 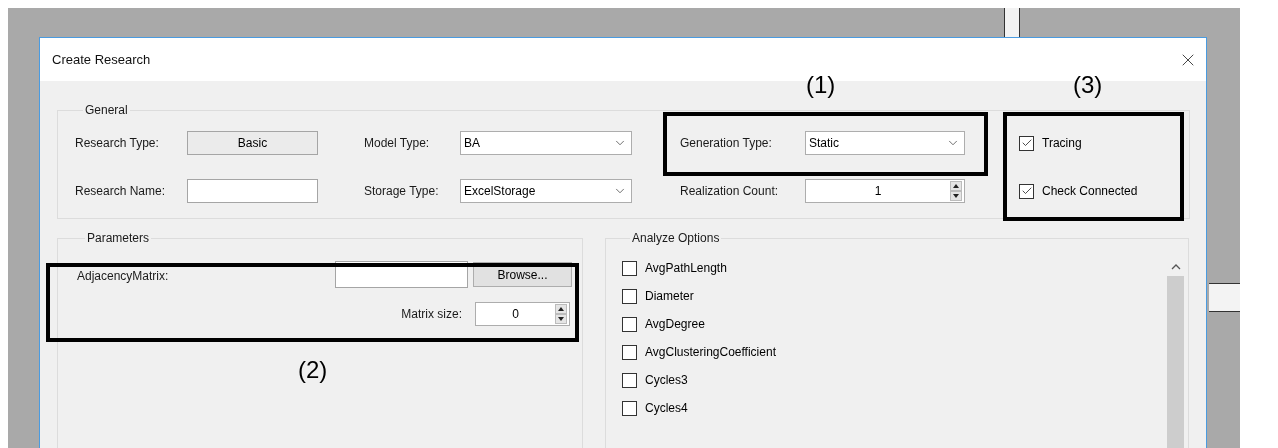 What do you see at coordinates (666, 408) in the screenshot?
I see `checkbox-label: Cycles4` at bounding box center [666, 408].